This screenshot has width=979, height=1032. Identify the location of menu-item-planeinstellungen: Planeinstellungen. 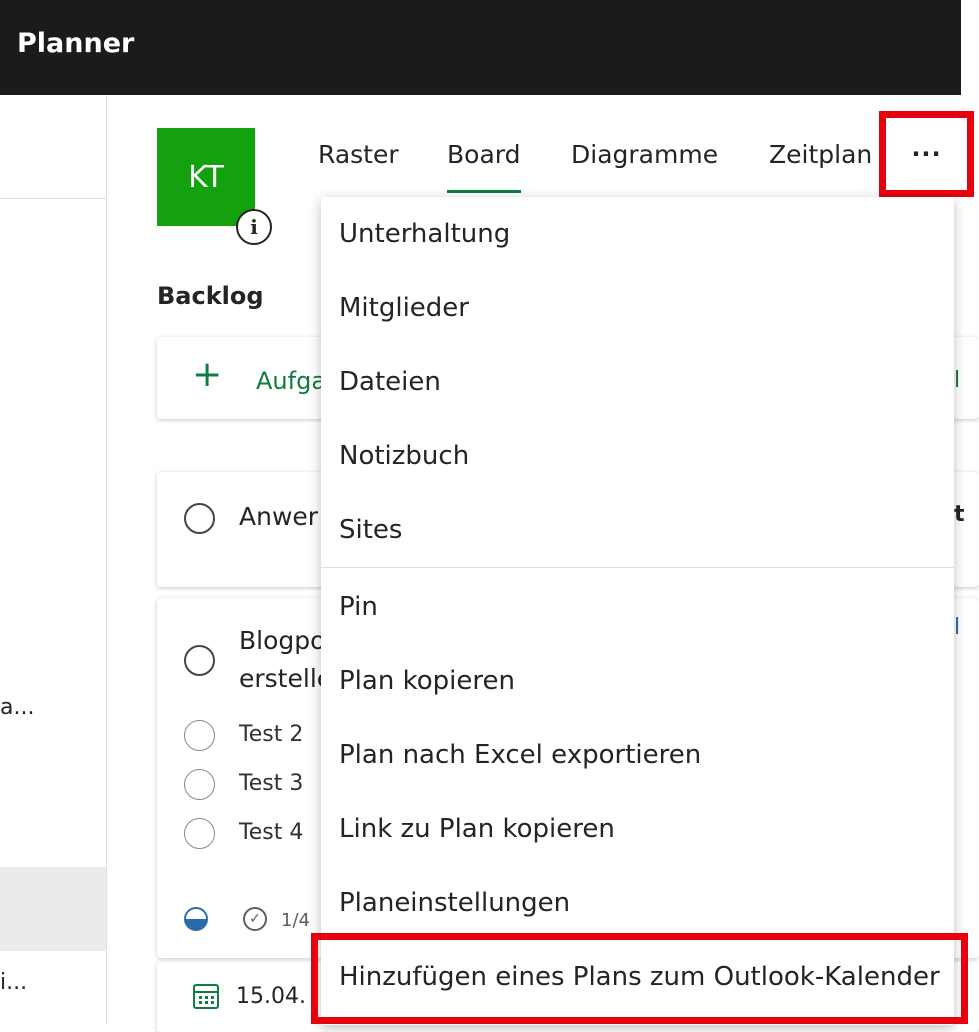
(637, 903).